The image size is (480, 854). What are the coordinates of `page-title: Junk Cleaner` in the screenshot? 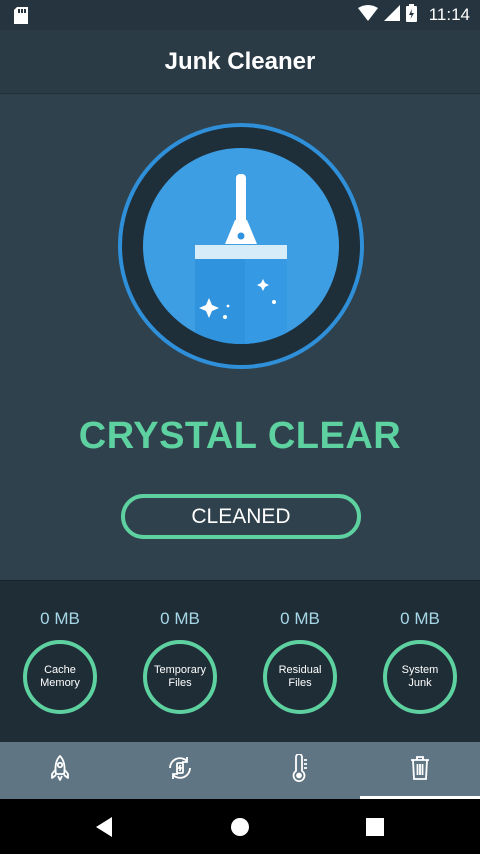 It's located at (240, 61).